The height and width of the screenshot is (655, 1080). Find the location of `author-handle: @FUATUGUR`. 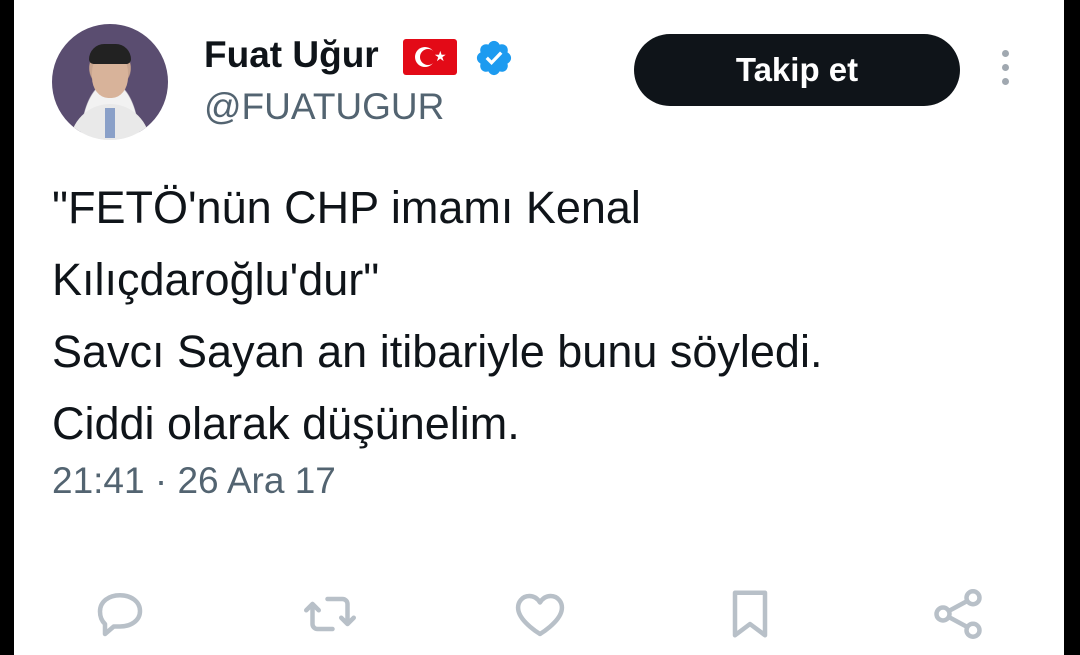

author-handle: @FUATUGUR is located at coordinates (324, 107).